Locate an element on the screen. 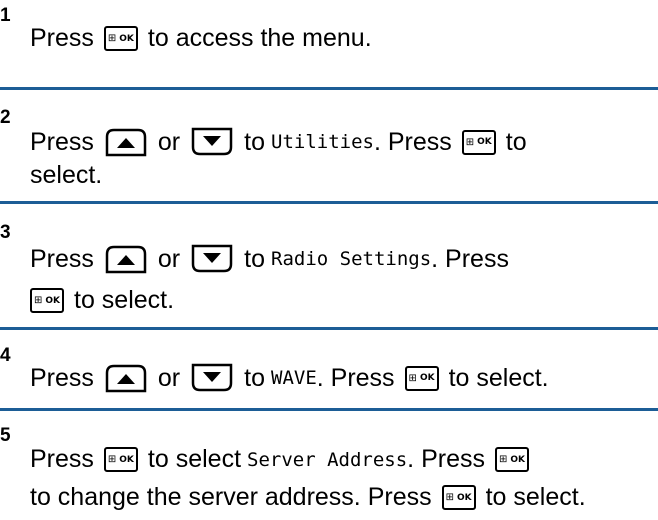  text-segment: to select is located at coordinates (194, 459).